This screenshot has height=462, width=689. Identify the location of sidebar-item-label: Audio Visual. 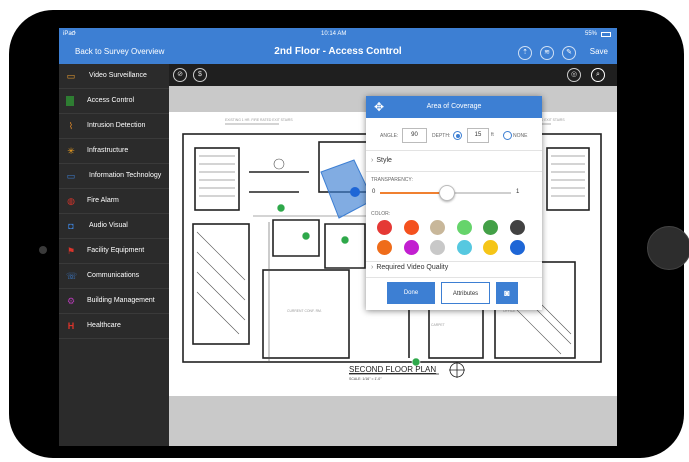
(108, 225).